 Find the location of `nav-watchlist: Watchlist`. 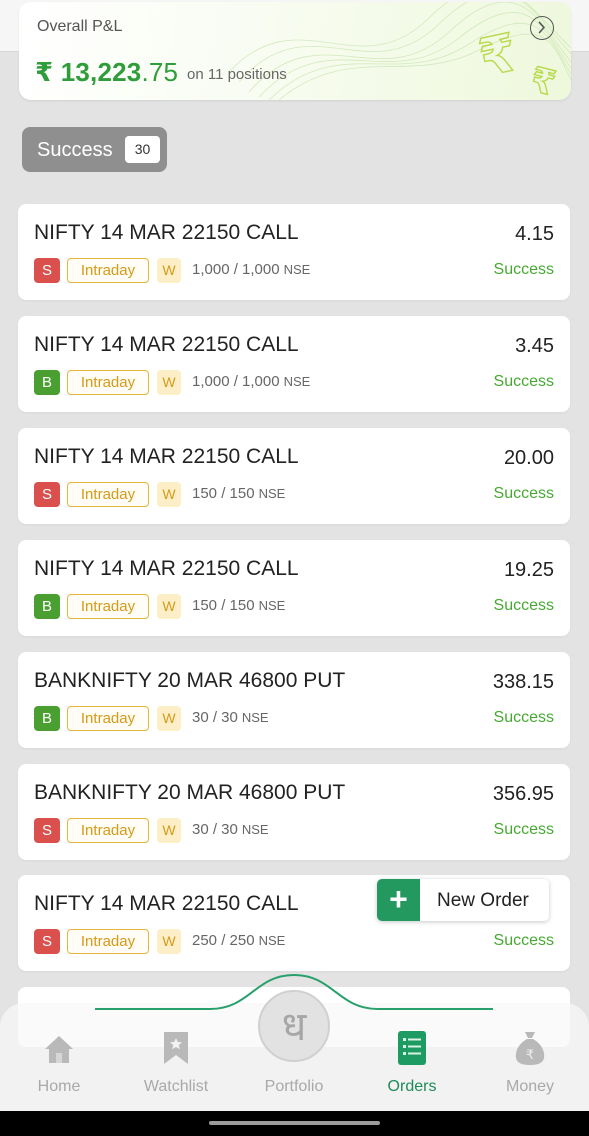

nav-watchlist: Watchlist is located at coordinates (176, 1061).